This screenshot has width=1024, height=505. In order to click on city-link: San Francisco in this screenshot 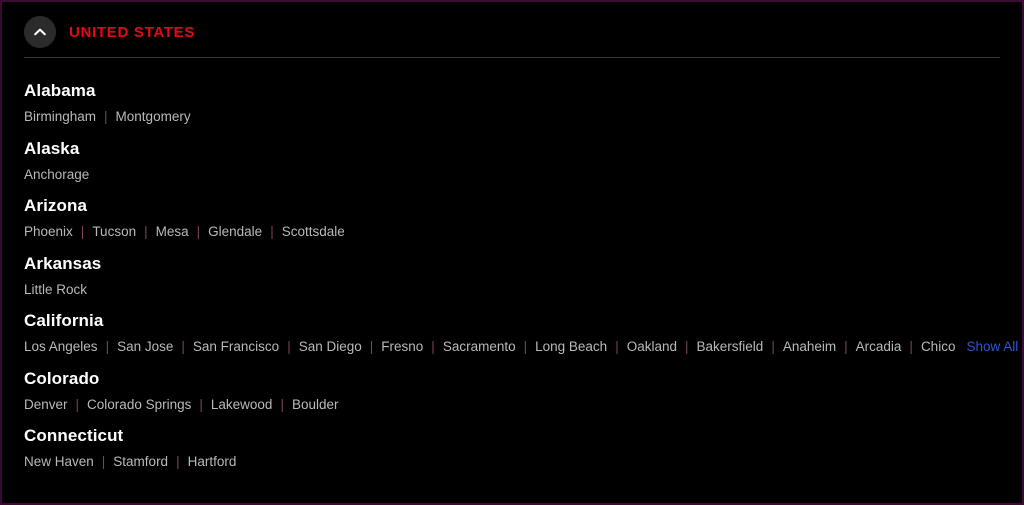, I will do `click(236, 347)`.